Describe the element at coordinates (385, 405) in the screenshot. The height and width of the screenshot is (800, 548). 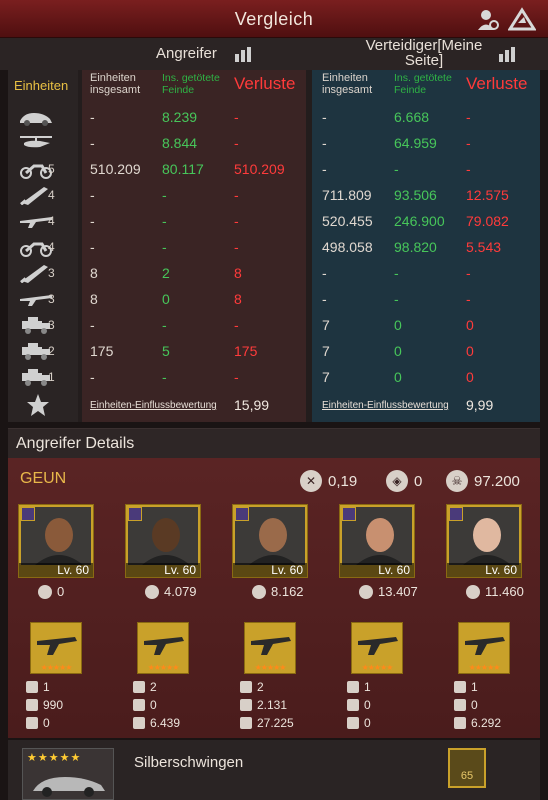
I see `def-score-label: Einheiten-Einflussbewertung` at that location.